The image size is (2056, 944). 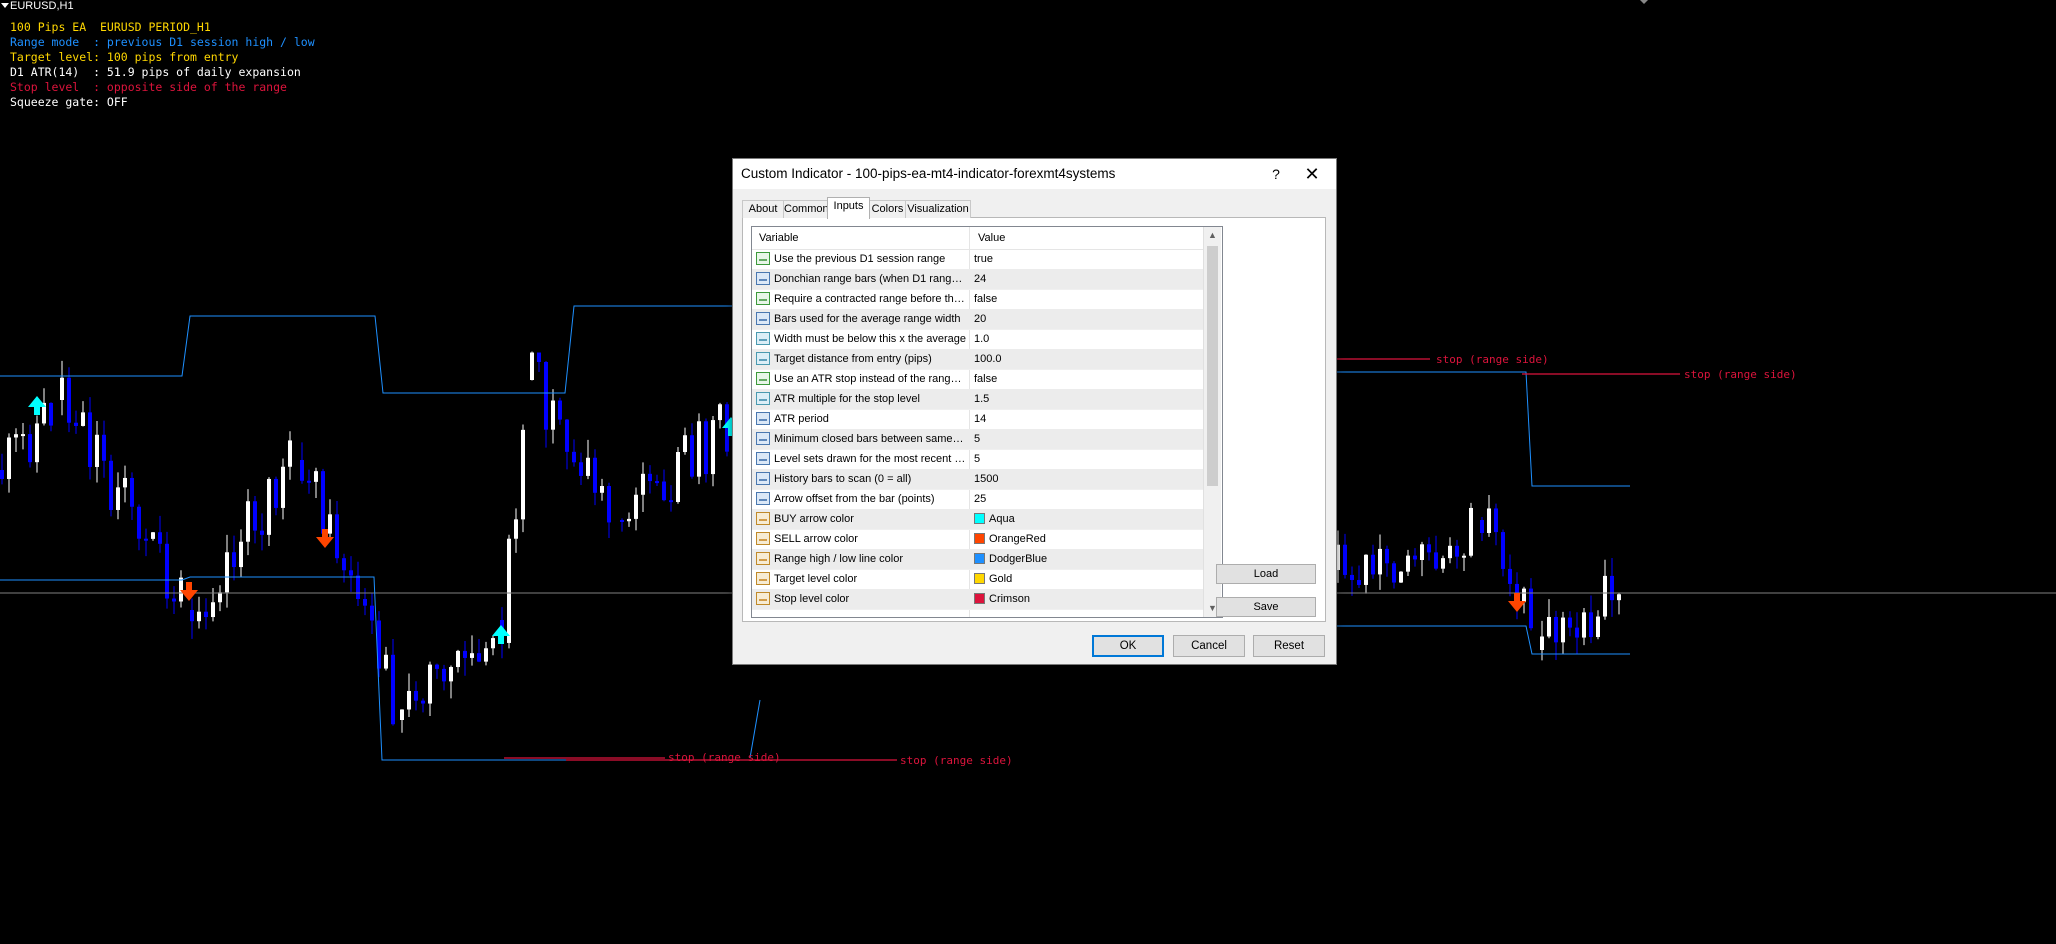 I want to click on input-row: Stop level color Crimson, so click(x=977, y=599).